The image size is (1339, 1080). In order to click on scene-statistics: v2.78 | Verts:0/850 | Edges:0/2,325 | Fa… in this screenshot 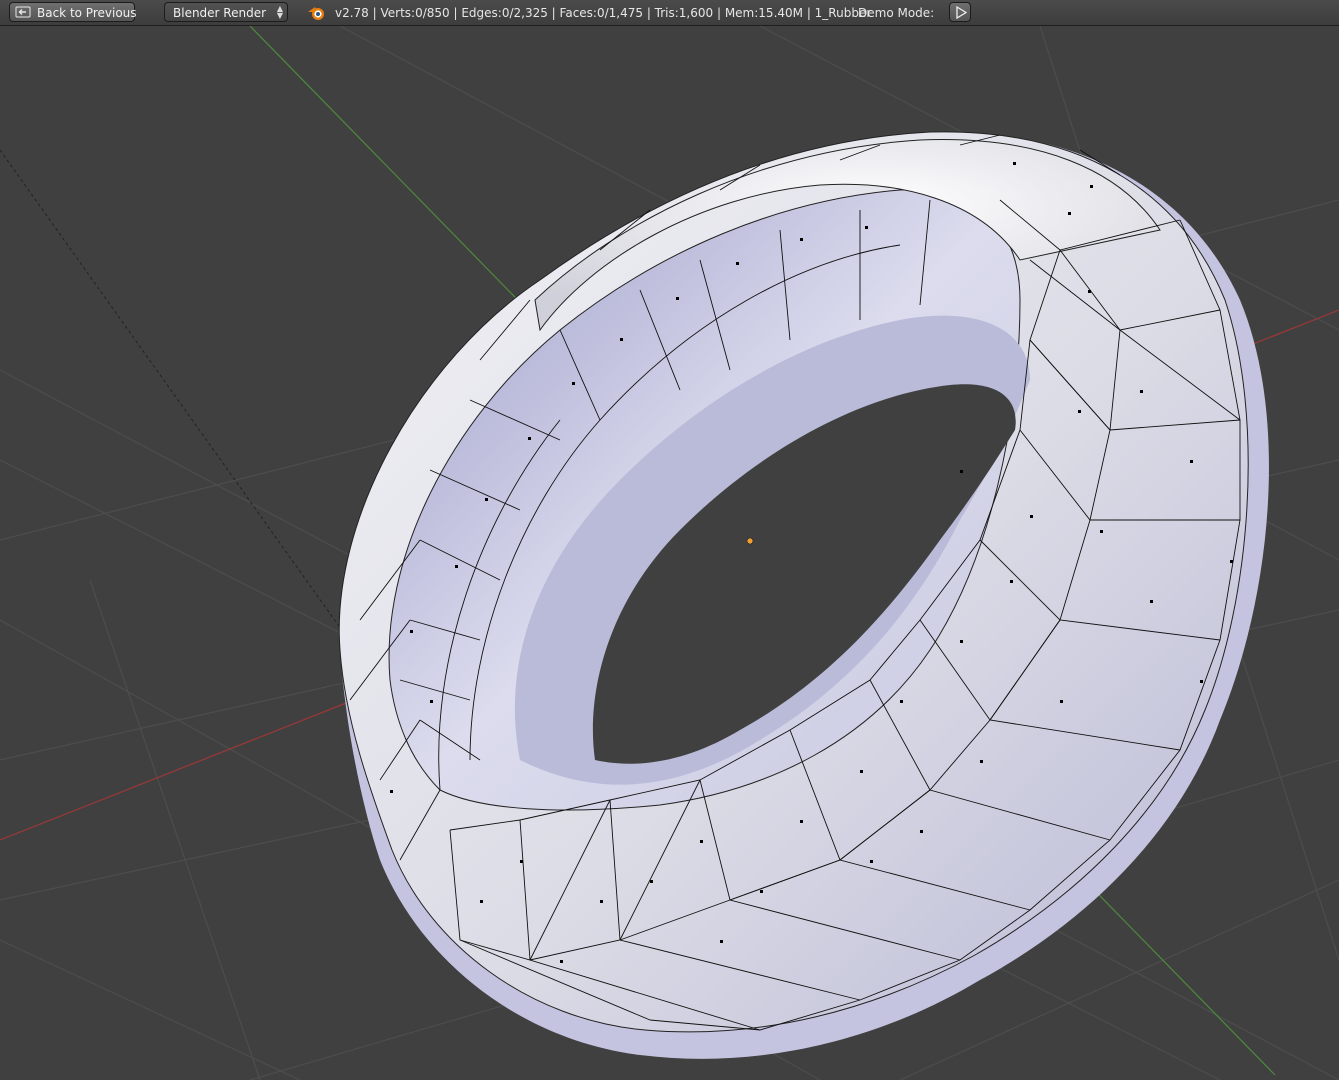, I will do `click(603, 13)`.